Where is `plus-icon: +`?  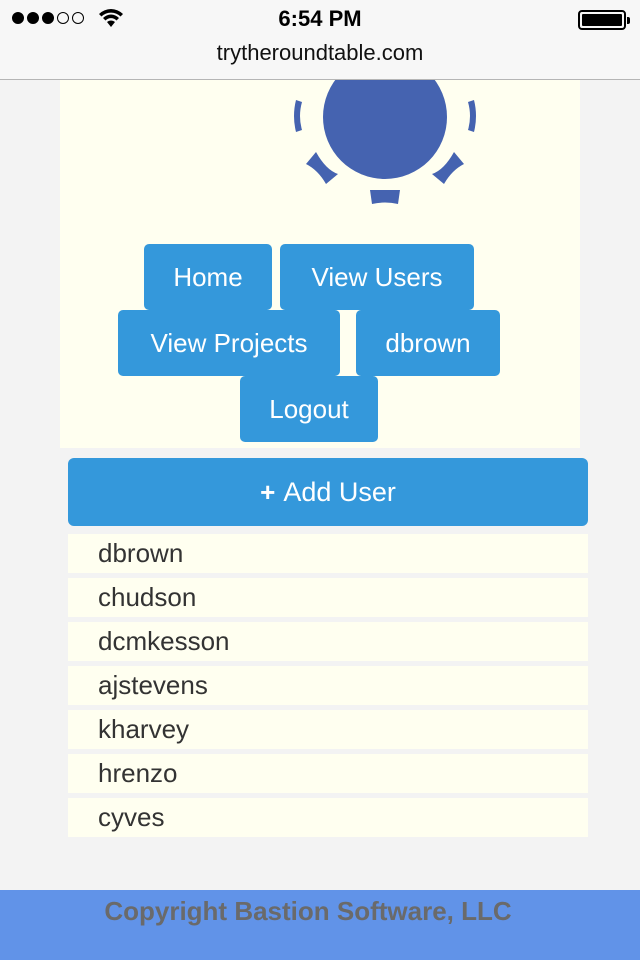
plus-icon: + is located at coordinates (268, 491).